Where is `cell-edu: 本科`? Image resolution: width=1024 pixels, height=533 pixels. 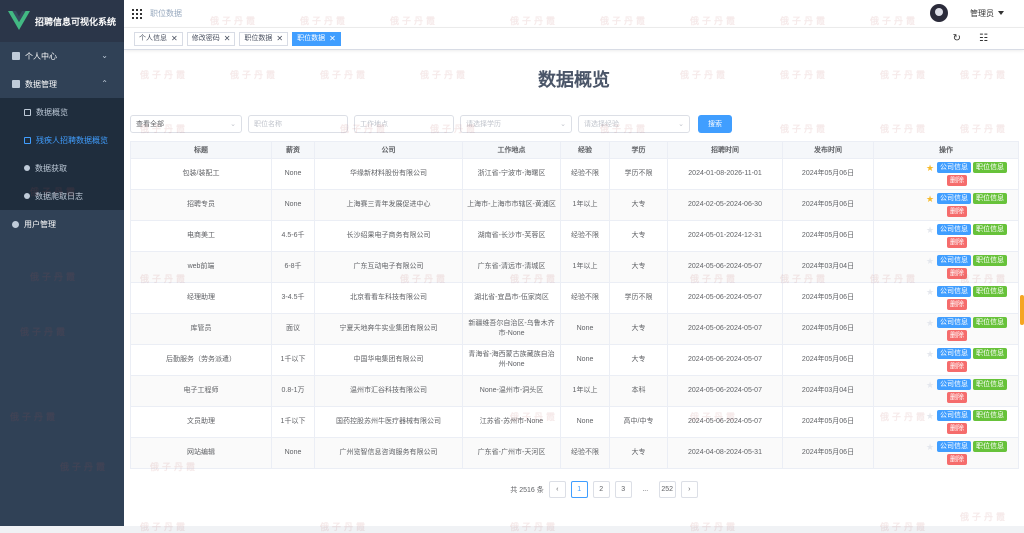 cell-edu: 本科 is located at coordinates (638, 391).